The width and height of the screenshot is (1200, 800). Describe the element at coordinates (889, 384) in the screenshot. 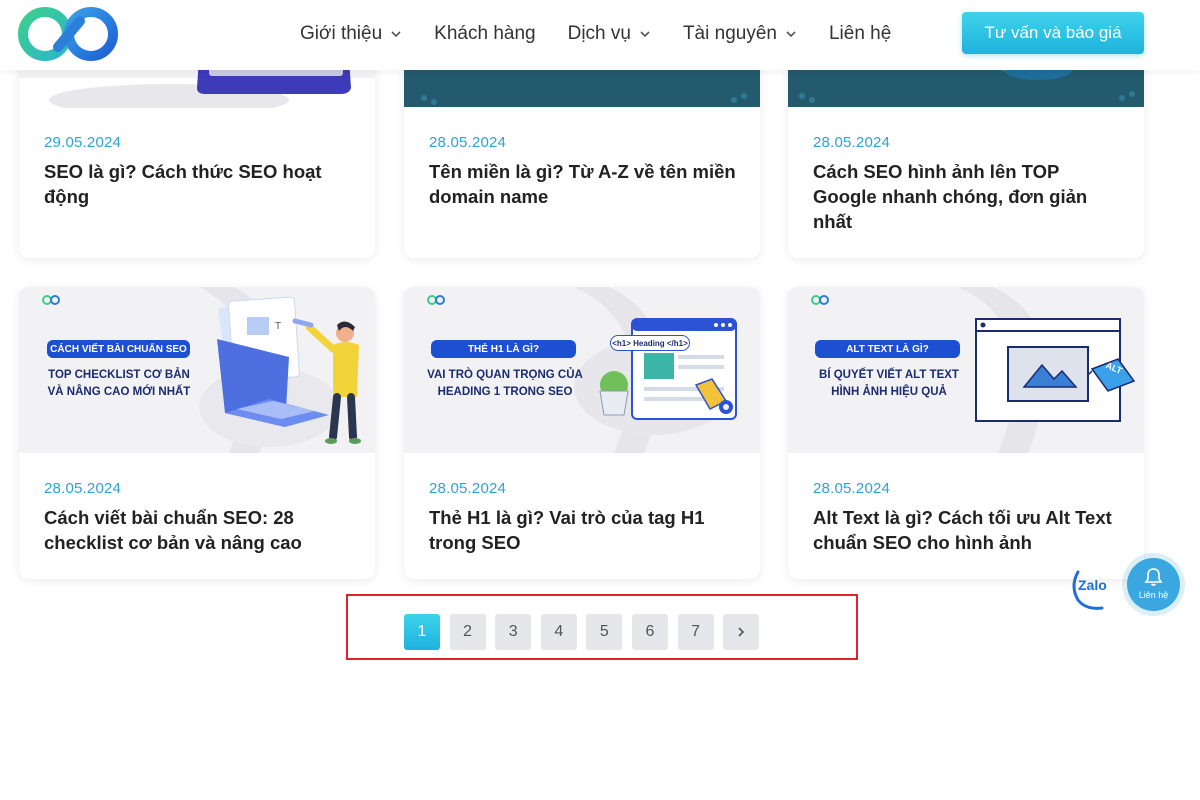

I see `thumbnail-text: BÍ QUYẾT VIẾT ALT TEXT HÌNH ẢNH HIỆU QUẢ` at that location.